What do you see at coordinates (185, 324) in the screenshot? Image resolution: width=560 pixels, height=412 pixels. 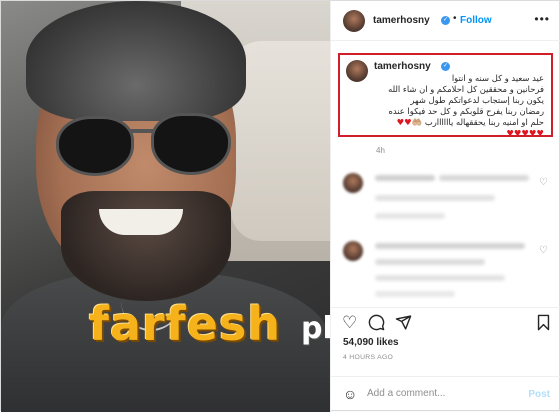 I see `watermark-brand: farfesh` at bounding box center [185, 324].